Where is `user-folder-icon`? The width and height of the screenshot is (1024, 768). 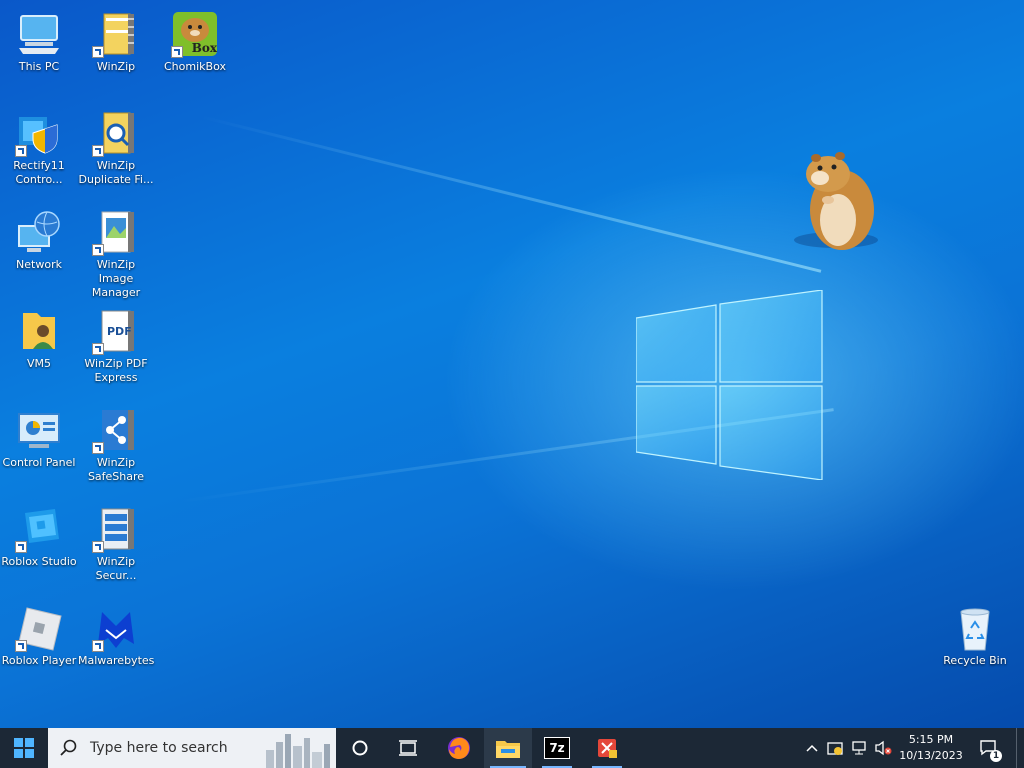 user-folder-icon is located at coordinates (39, 331).